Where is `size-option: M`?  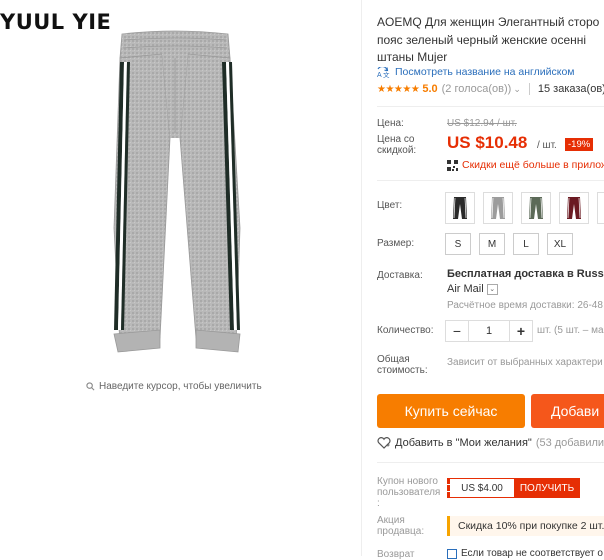 size-option: M is located at coordinates (492, 244).